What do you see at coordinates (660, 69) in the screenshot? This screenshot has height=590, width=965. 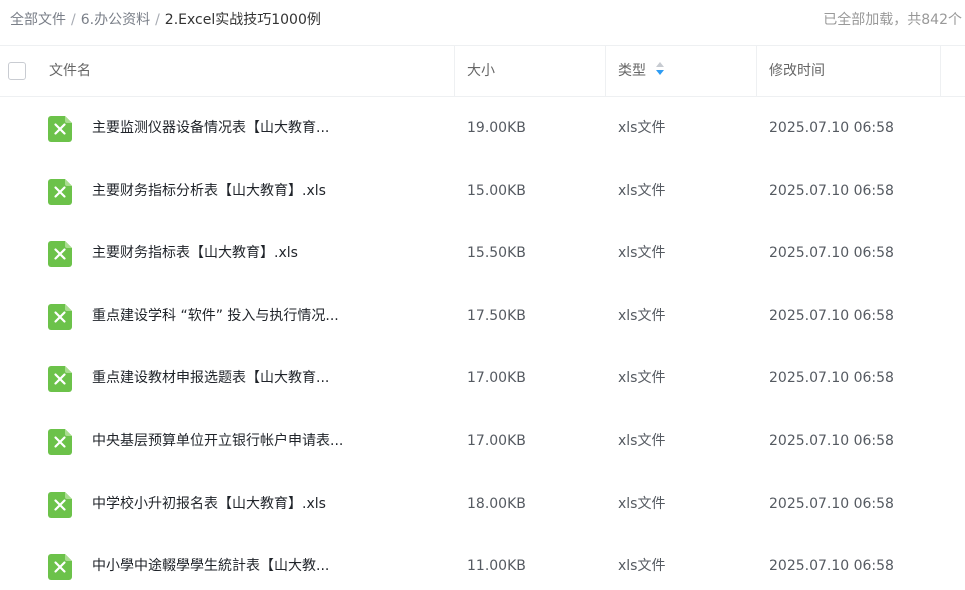 I see `sort-arrows-icon` at bounding box center [660, 69].